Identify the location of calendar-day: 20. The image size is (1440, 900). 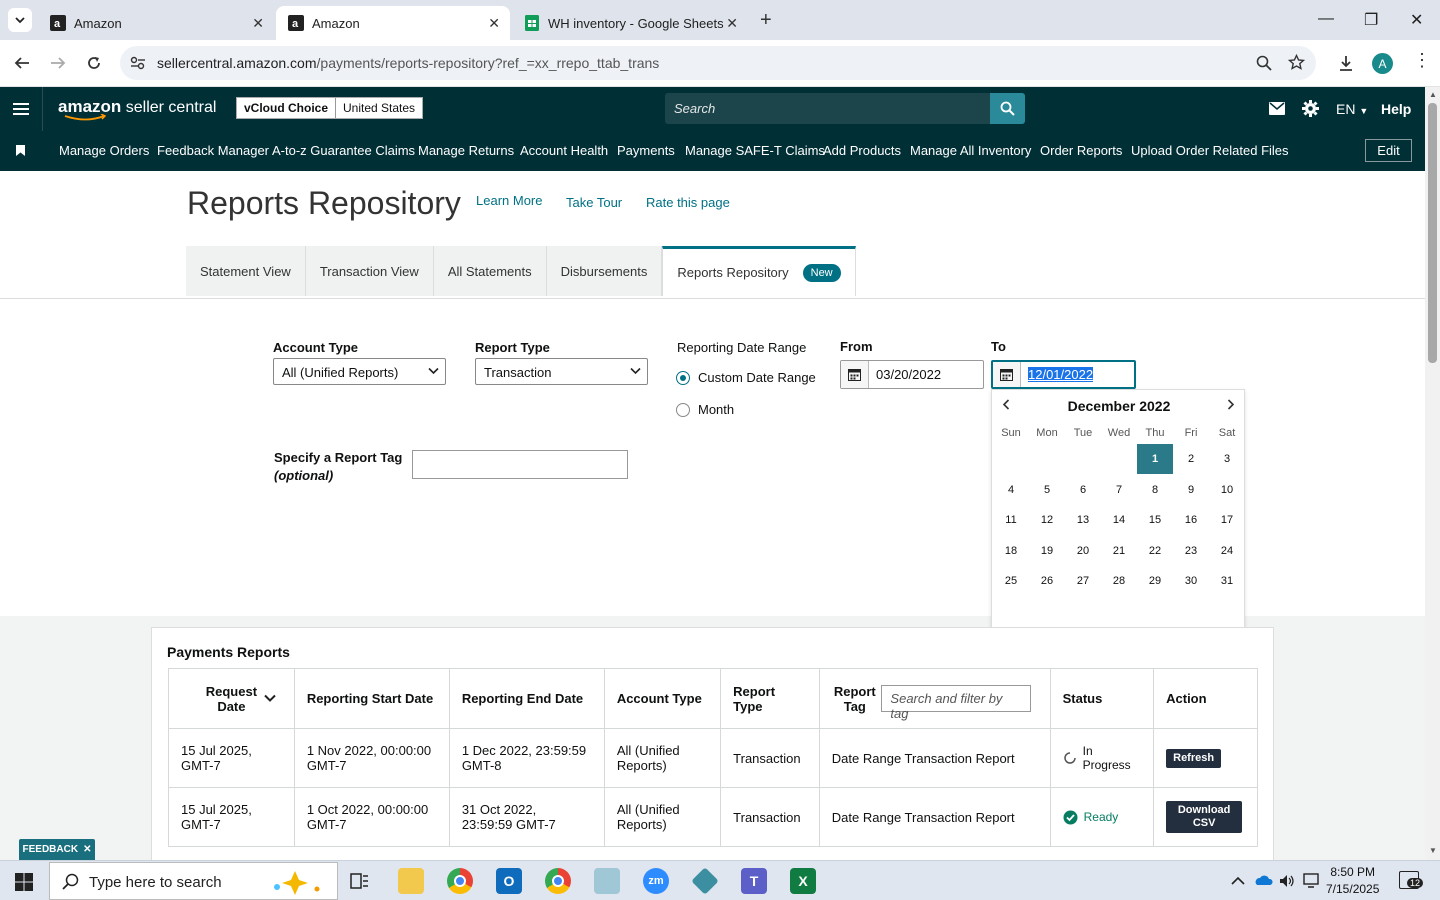
(1083, 551).